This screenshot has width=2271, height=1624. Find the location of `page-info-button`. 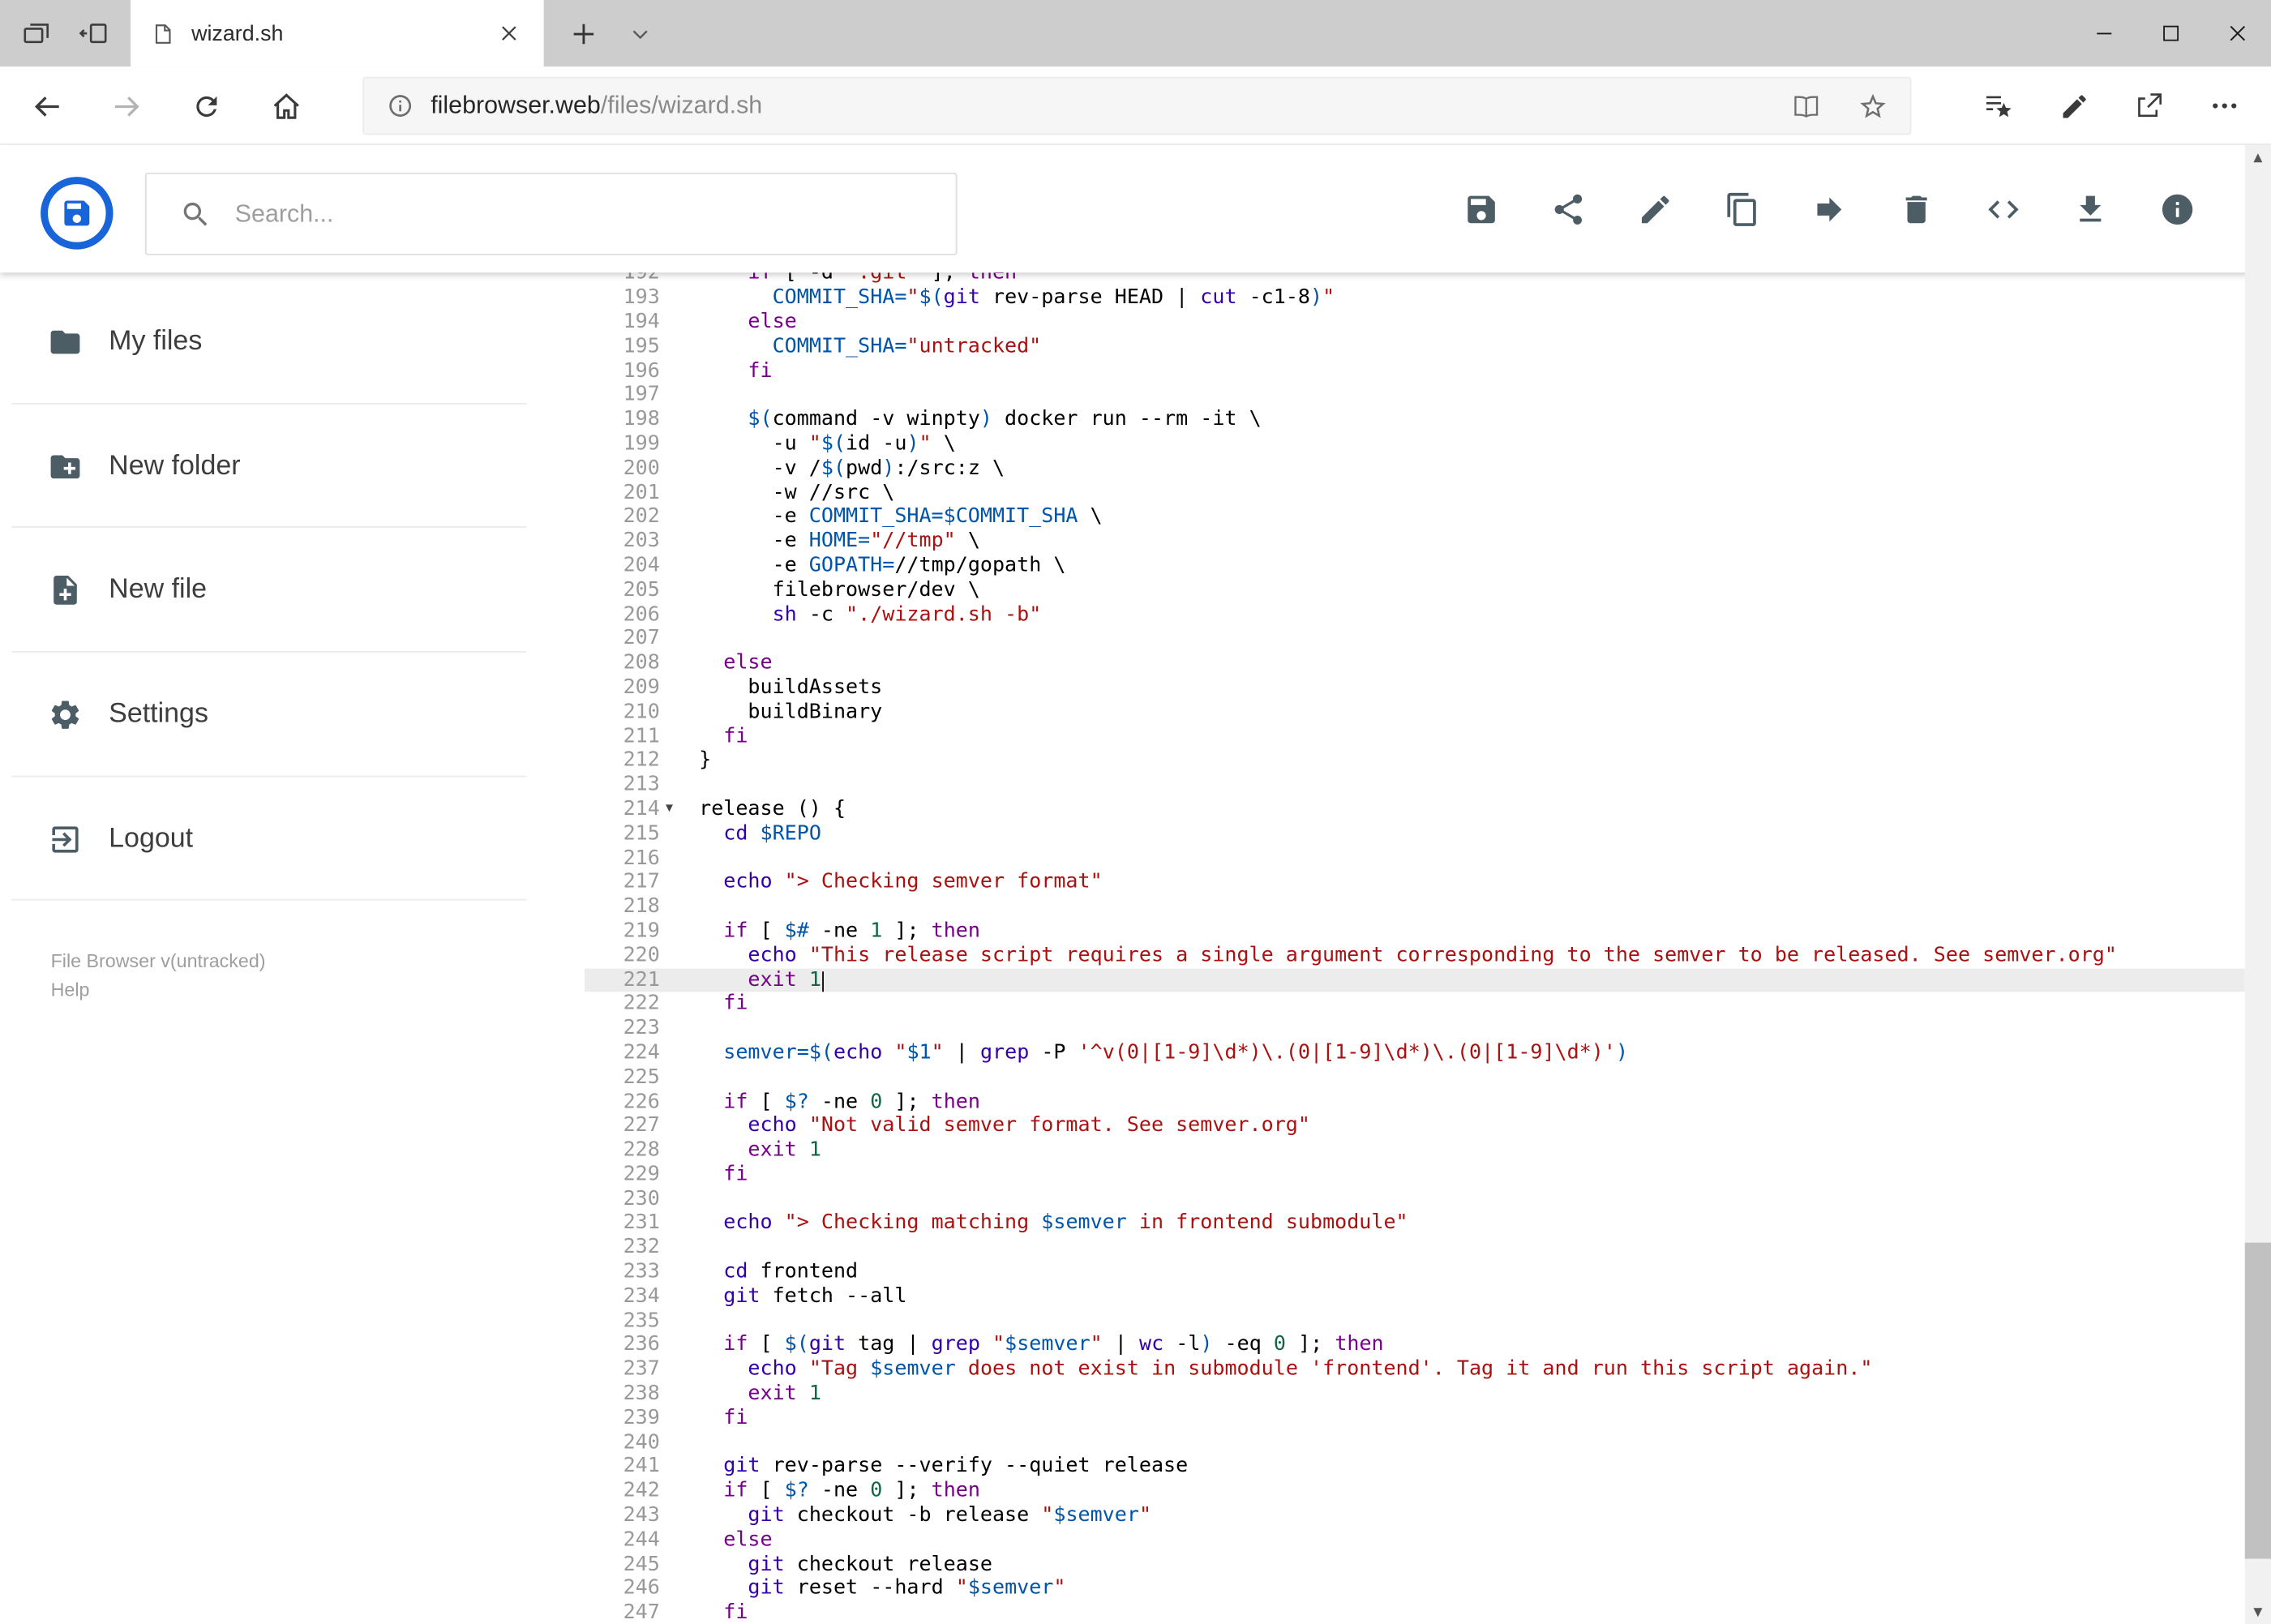

page-info-button is located at coordinates (401, 106).